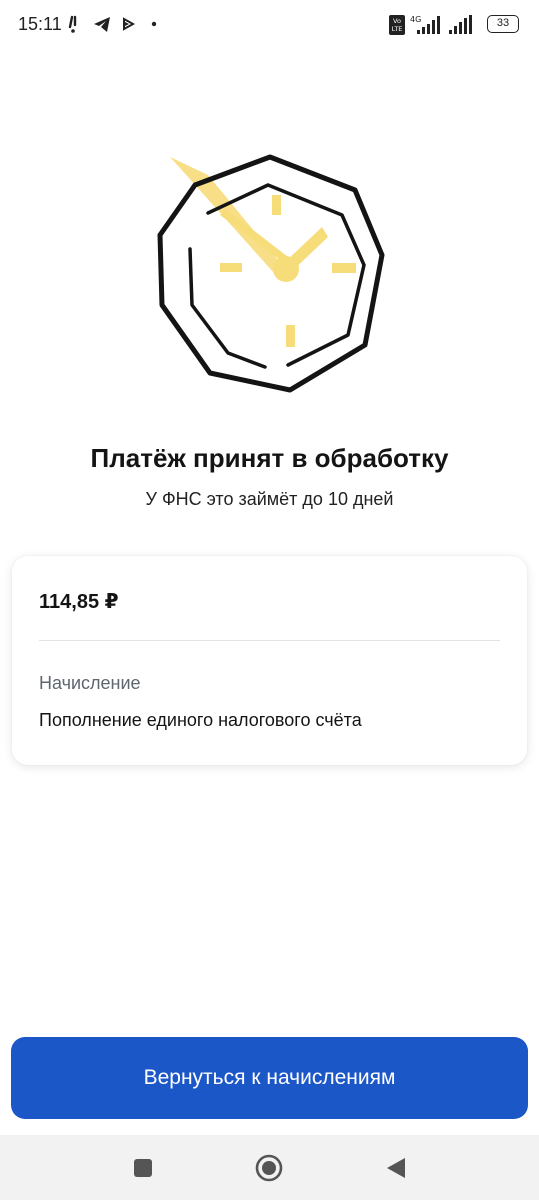 Image resolution: width=539 pixels, height=1200 pixels. What do you see at coordinates (460, 24) in the screenshot?
I see `signal-icon` at bounding box center [460, 24].